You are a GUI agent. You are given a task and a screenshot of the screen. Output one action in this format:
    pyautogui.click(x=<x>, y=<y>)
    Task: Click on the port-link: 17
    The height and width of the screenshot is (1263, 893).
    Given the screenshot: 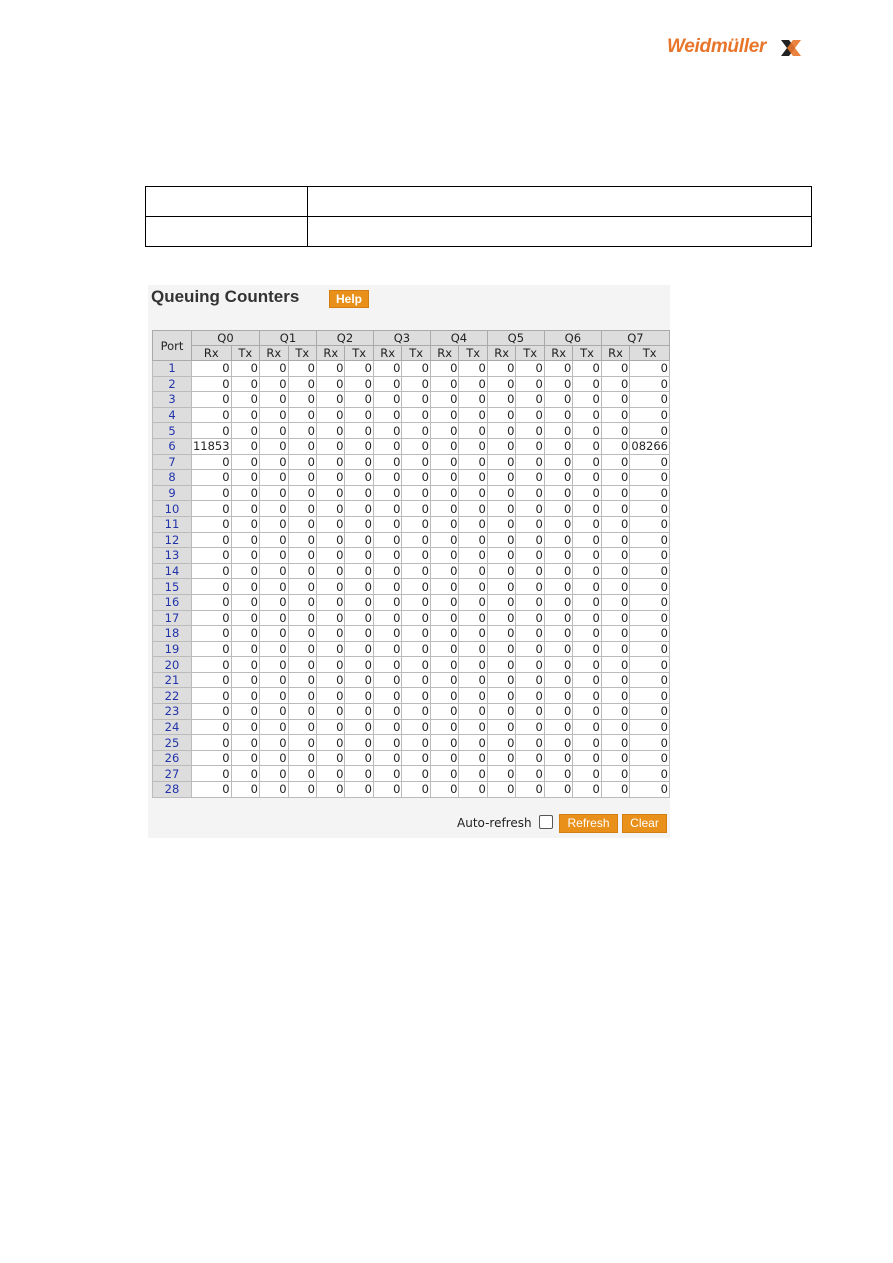 What is the action you would take?
    pyautogui.click(x=172, y=618)
    